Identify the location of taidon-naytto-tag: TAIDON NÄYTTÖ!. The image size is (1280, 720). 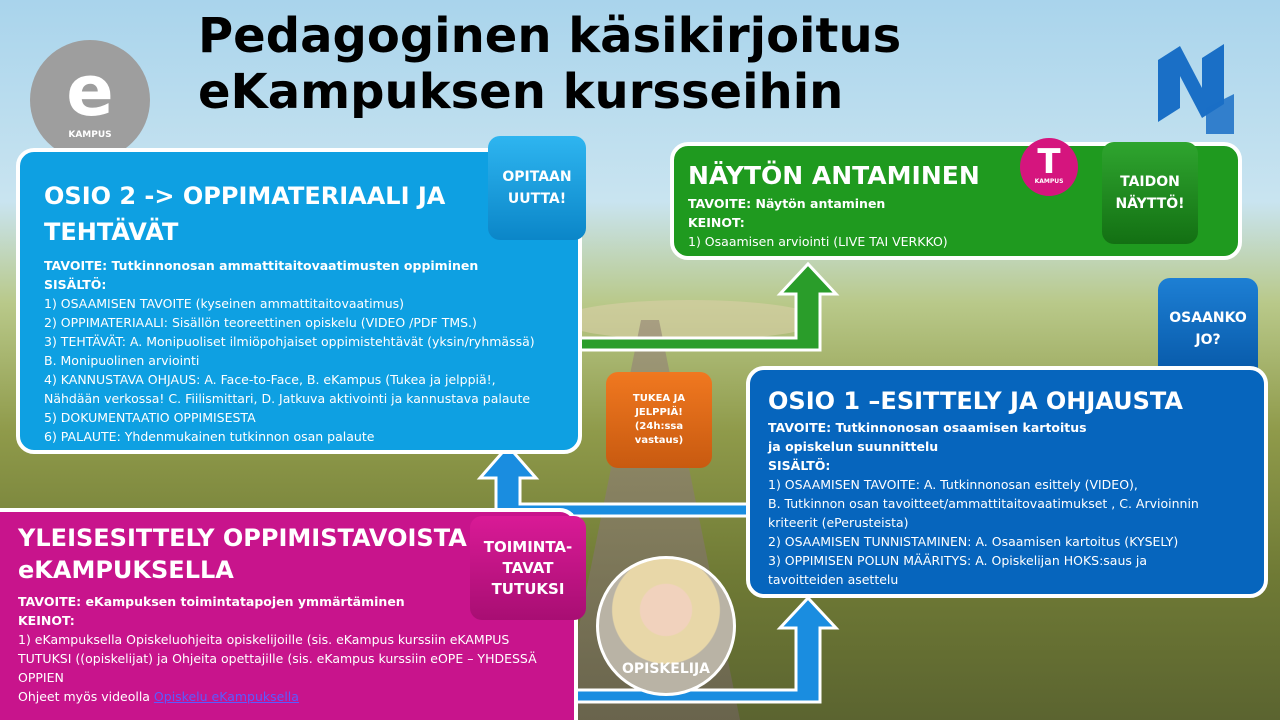
(1150, 193).